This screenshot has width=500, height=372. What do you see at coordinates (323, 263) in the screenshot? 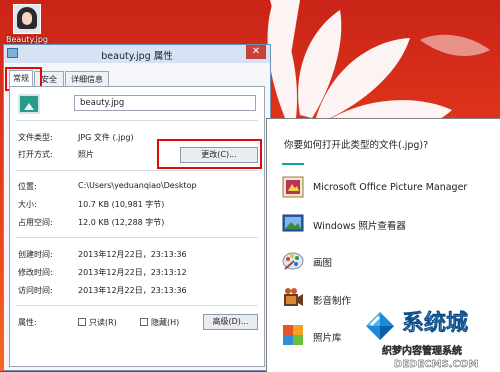
I see `app-name: 画图` at bounding box center [323, 263].